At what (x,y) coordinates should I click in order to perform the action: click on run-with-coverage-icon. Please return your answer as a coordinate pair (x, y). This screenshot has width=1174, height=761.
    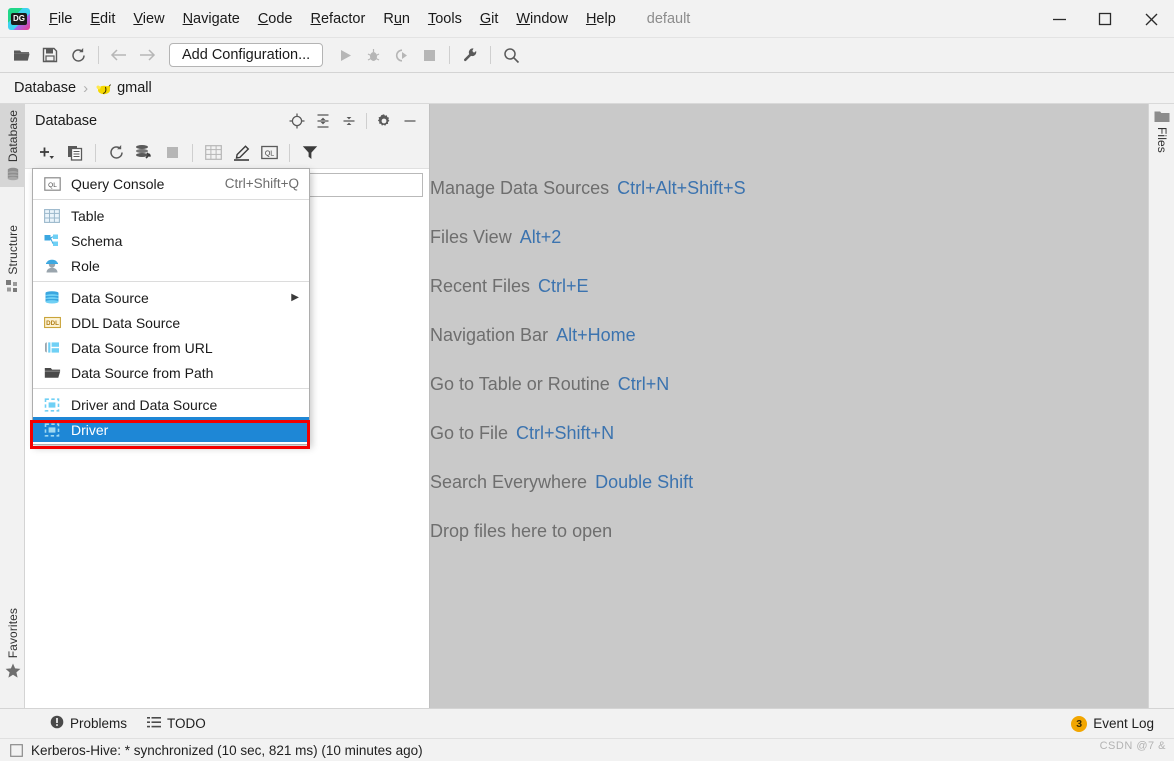
    Looking at the image, I should click on (401, 55).